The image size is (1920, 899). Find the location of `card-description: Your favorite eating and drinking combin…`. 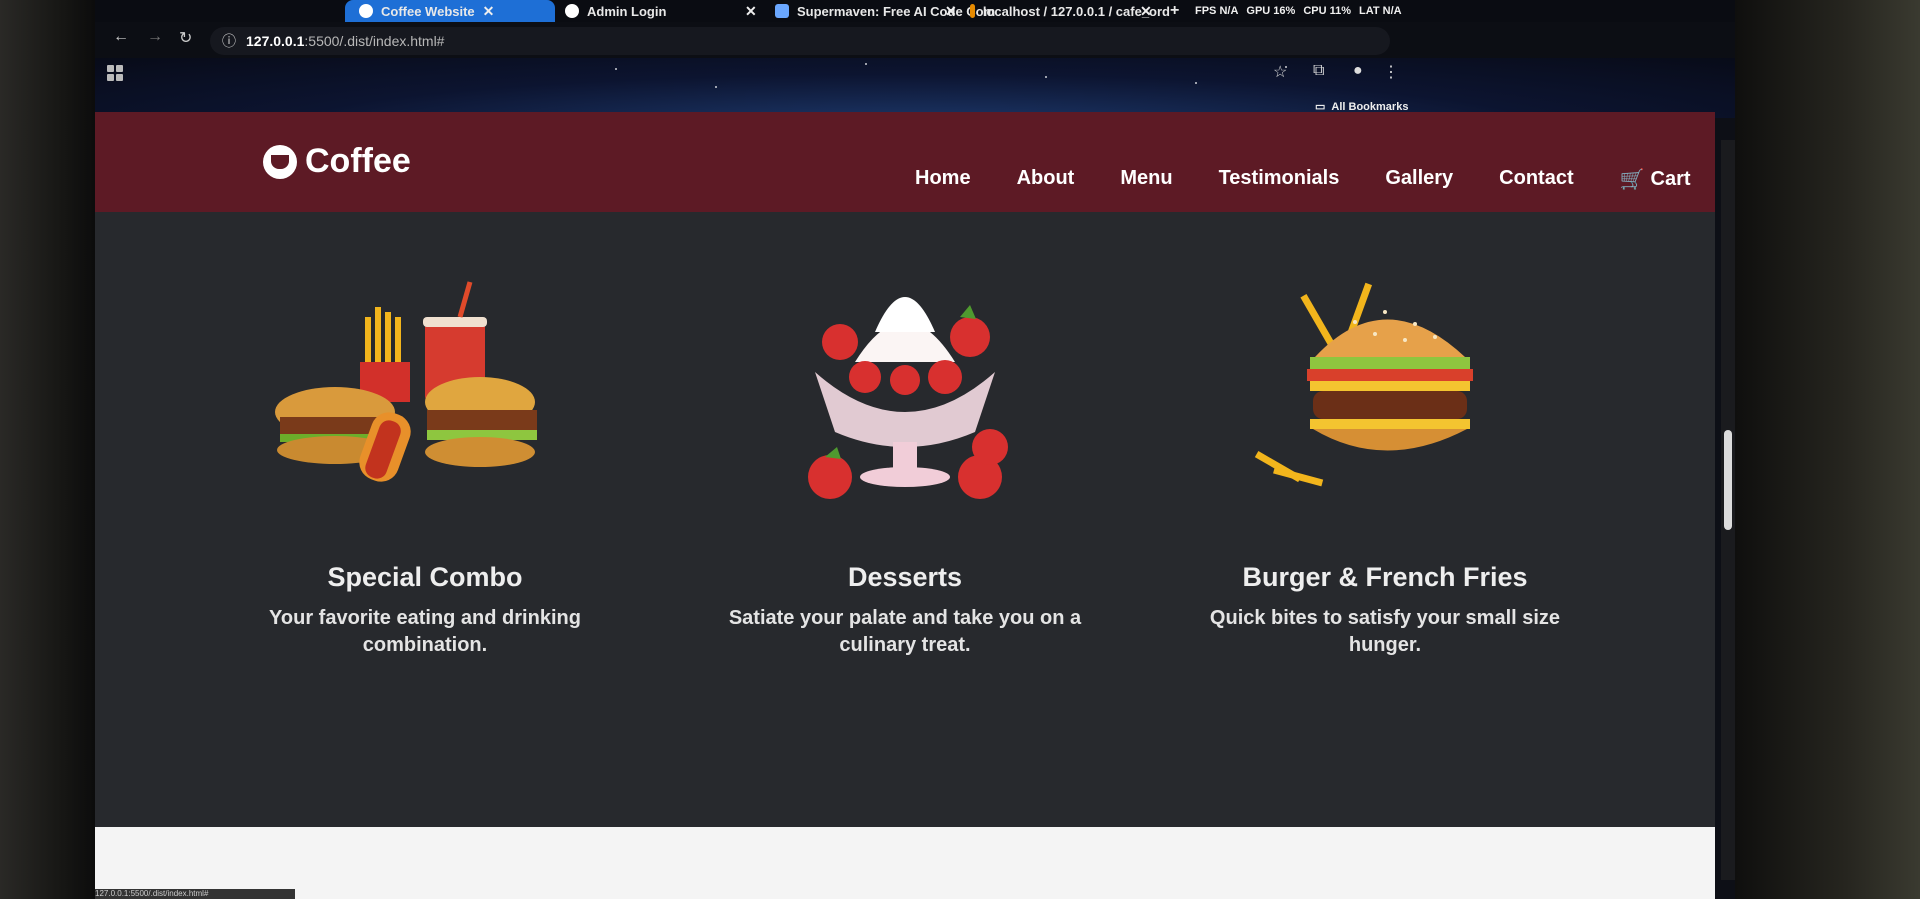

card-description: Your favorite eating and drinking combin… is located at coordinates (425, 631).